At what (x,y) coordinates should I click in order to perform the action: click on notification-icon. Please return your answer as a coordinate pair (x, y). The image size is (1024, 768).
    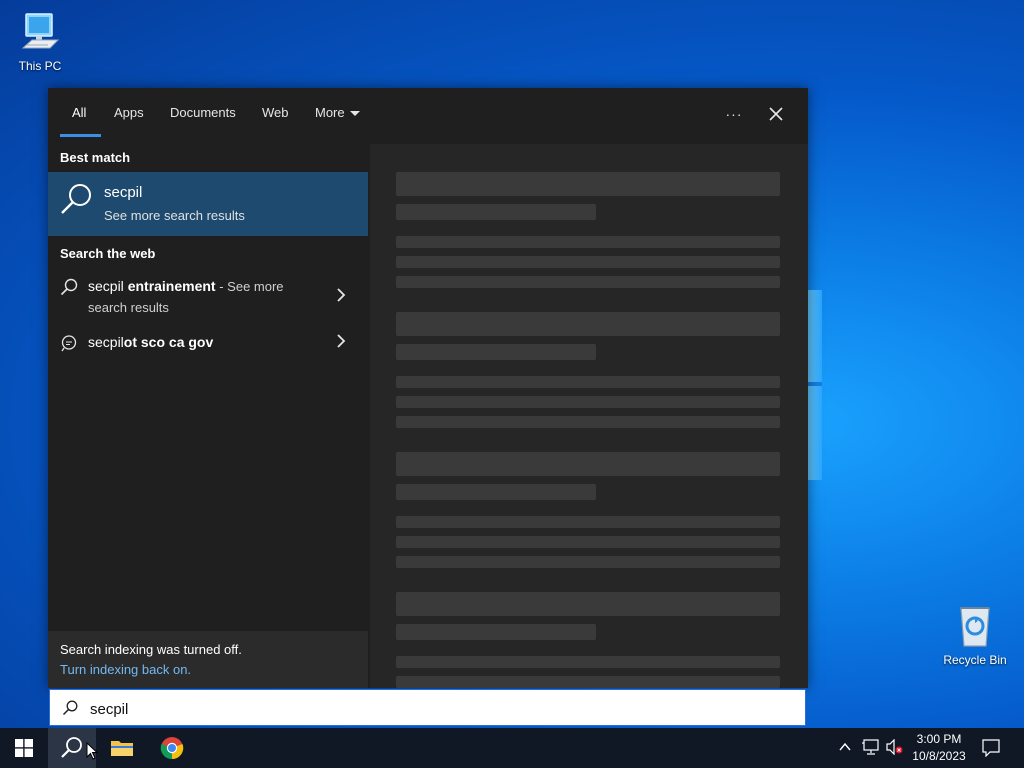
    Looking at the image, I should click on (991, 748).